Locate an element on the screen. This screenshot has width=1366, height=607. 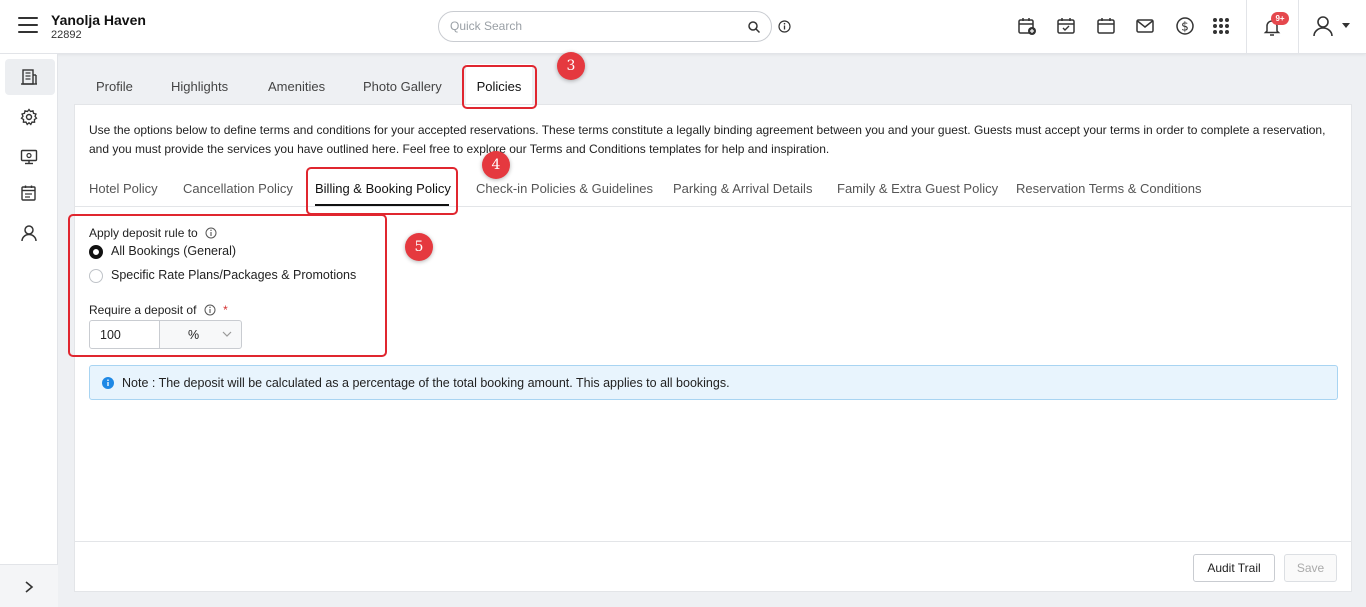
sidebar-expand-button is located at coordinates (29, 585).